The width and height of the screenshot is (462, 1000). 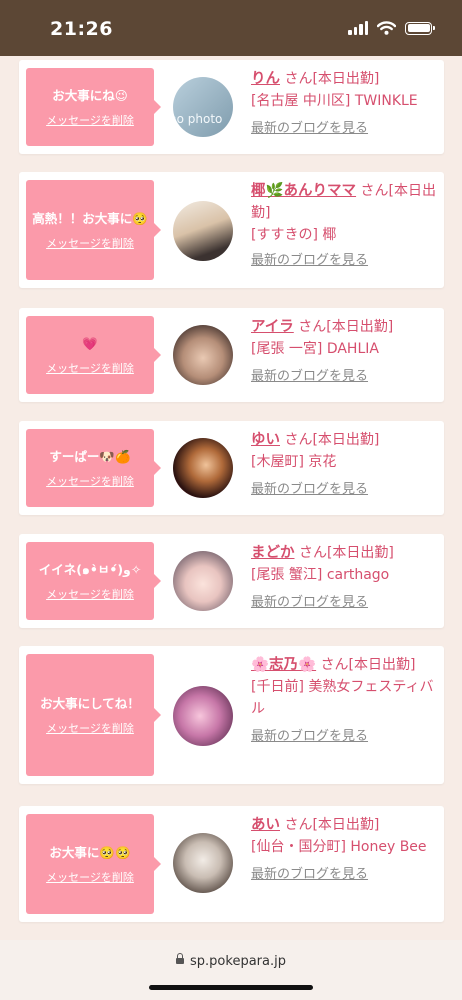 What do you see at coordinates (93, 715) in the screenshot?
I see `message-bubble: お大事にしてね！ メッセージを削除` at bounding box center [93, 715].